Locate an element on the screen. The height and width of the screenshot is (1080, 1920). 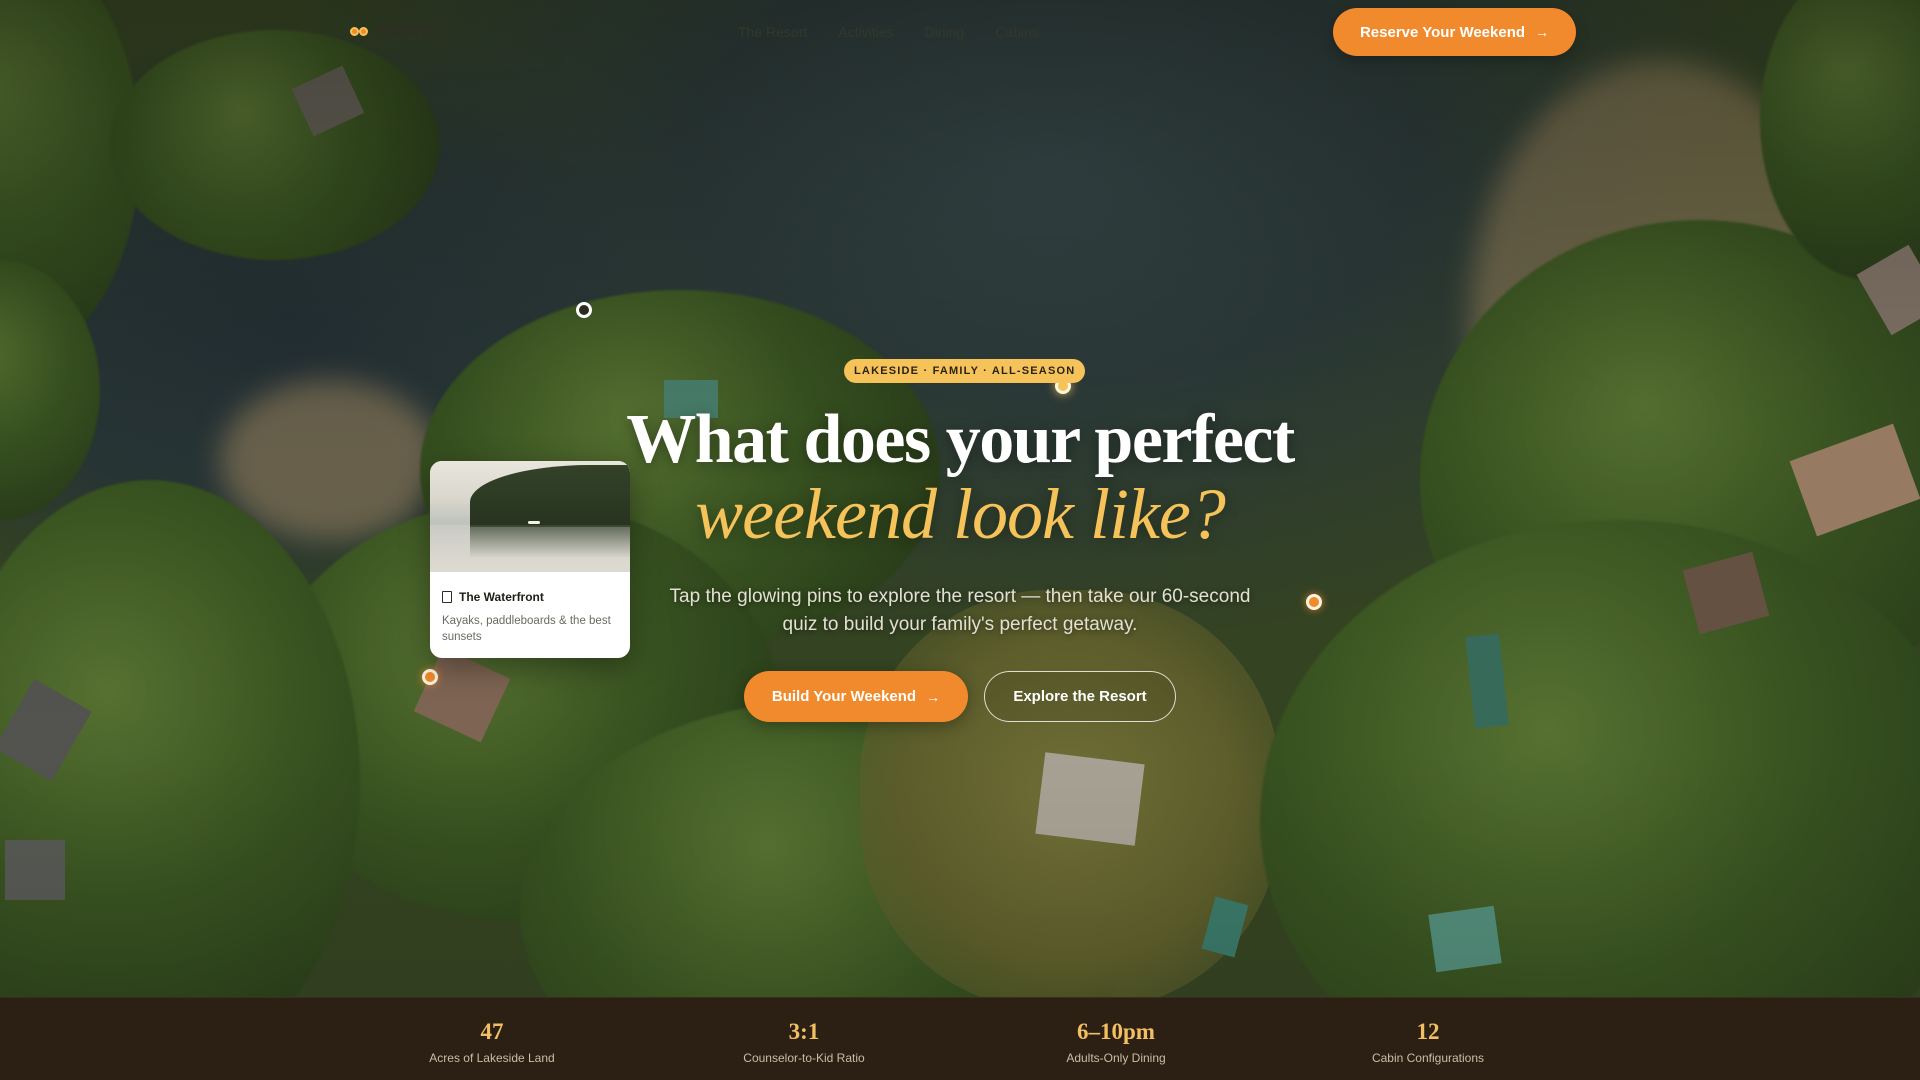
nav-link-activities: Activities is located at coordinates (865, 32).